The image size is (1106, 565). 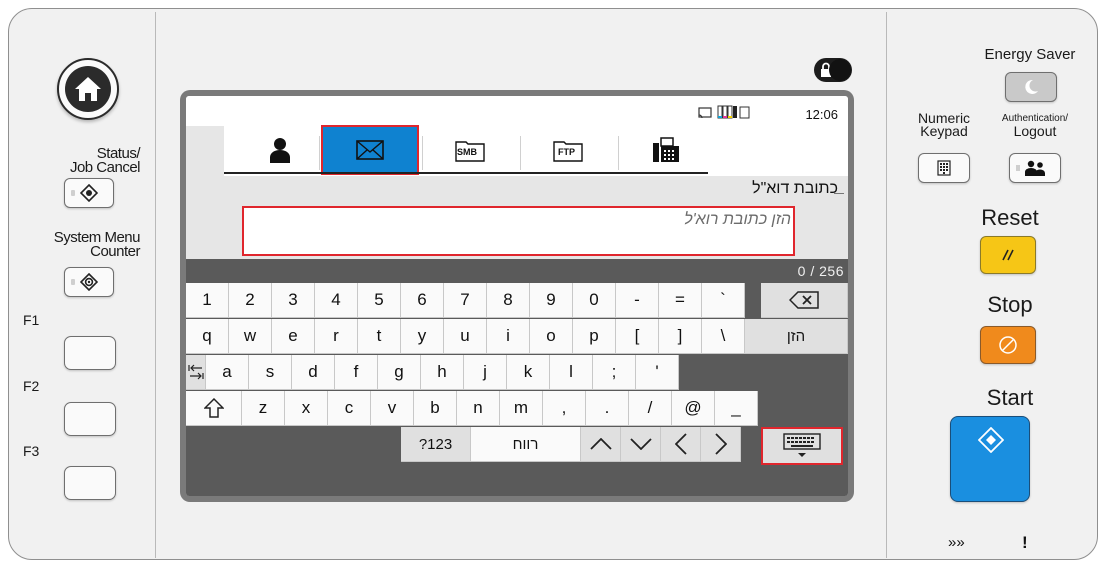 What do you see at coordinates (723, 300) in the screenshot?
I see `key-backtick: `` at bounding box center [723, 300].